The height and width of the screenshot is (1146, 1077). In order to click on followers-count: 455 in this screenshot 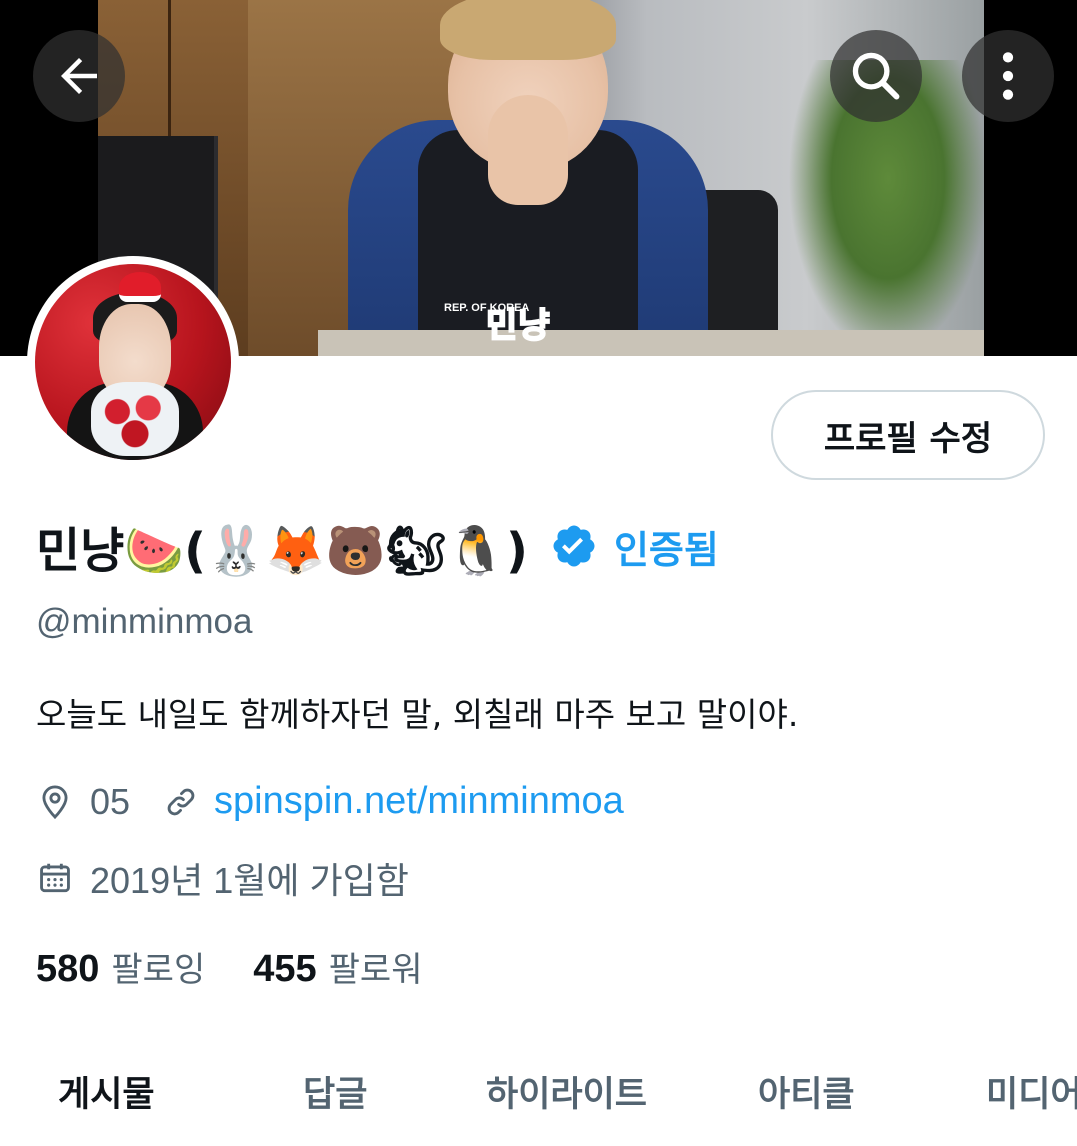, I will do `click(285, 969)`.